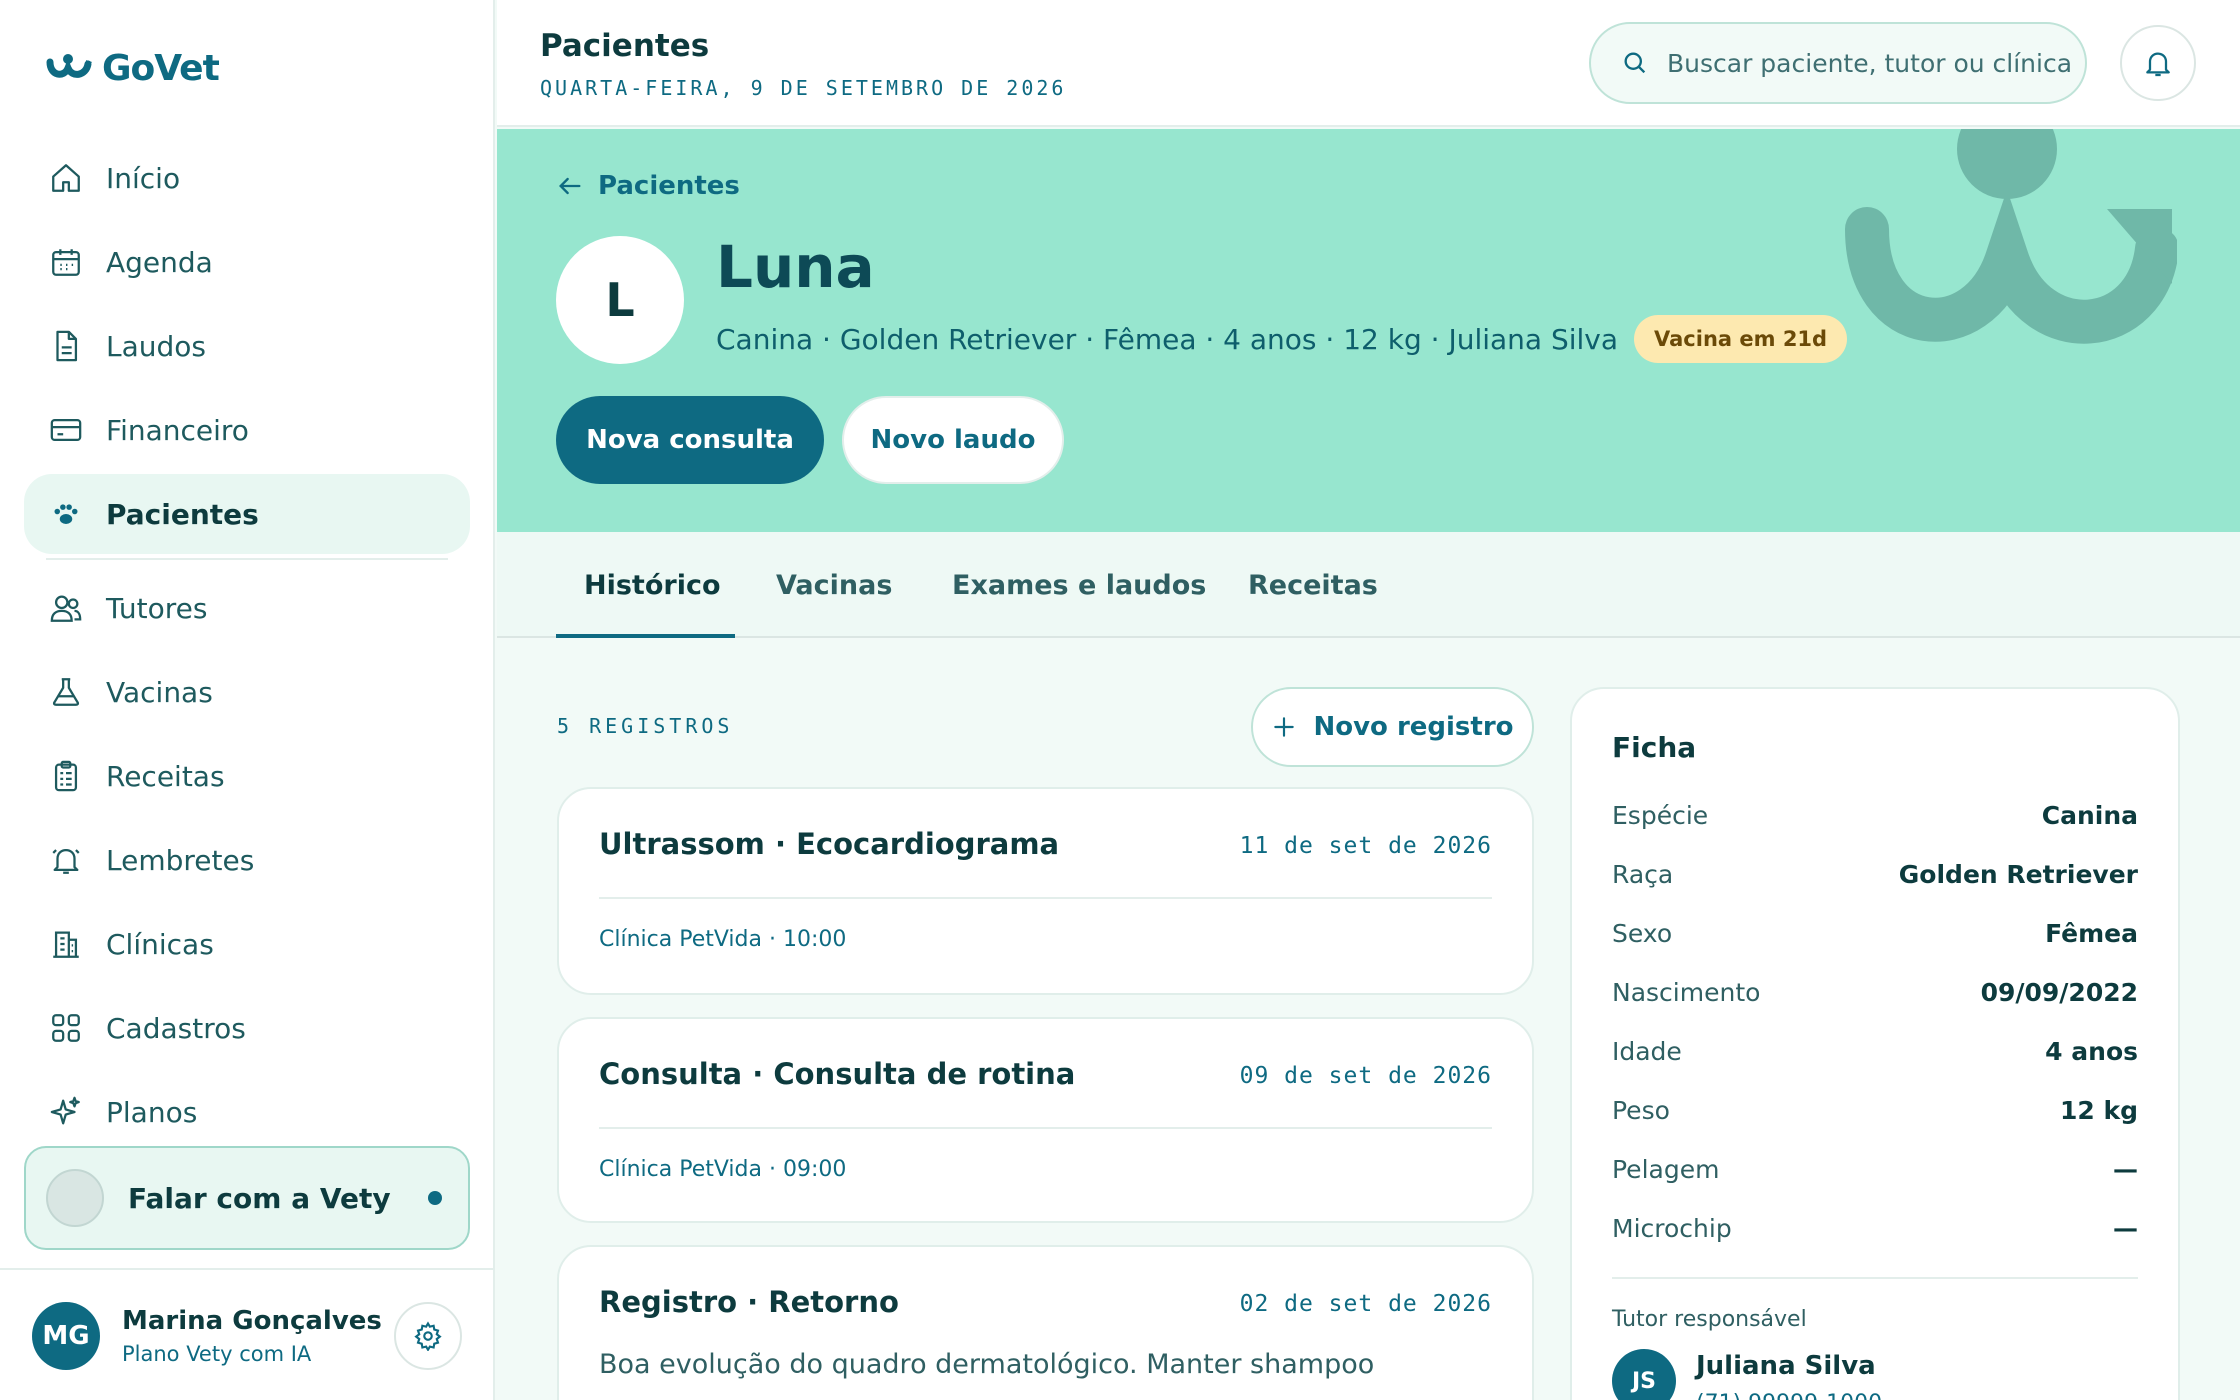 This screenshot has width=2240, height=1400. What do you see at coordinates (1079, 585) in the screenshot?
I see `tab-exames-e-laudos: Exames e laudos` at bounding box center [1079, 585].